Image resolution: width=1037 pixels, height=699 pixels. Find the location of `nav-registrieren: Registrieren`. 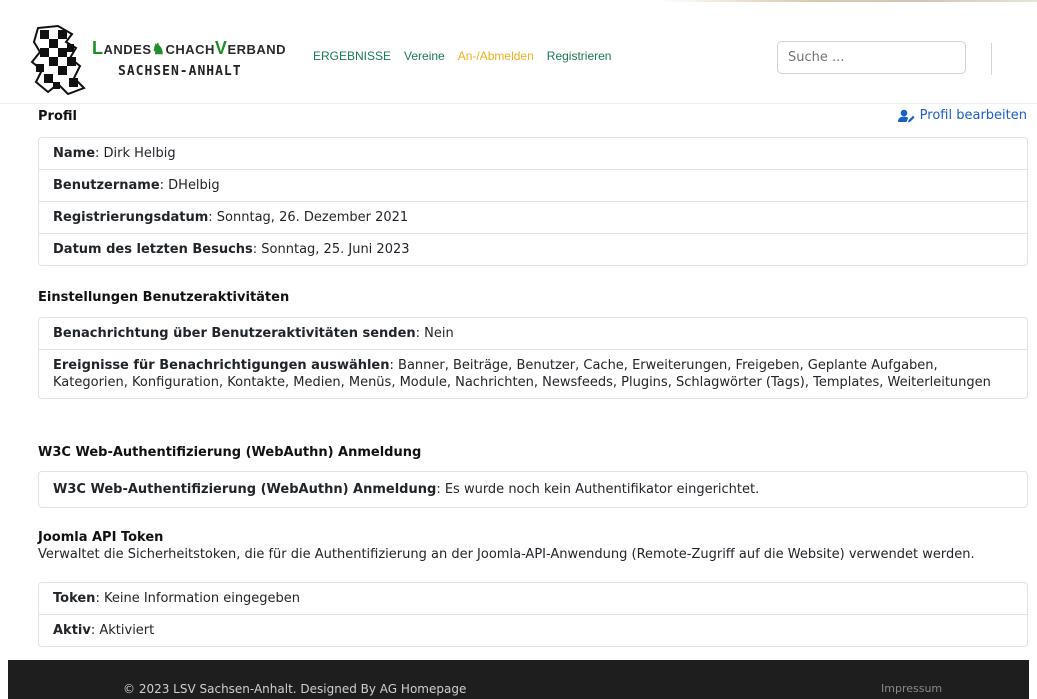

nav-registrieren: Registrieren is located at coordinates (579, 56).